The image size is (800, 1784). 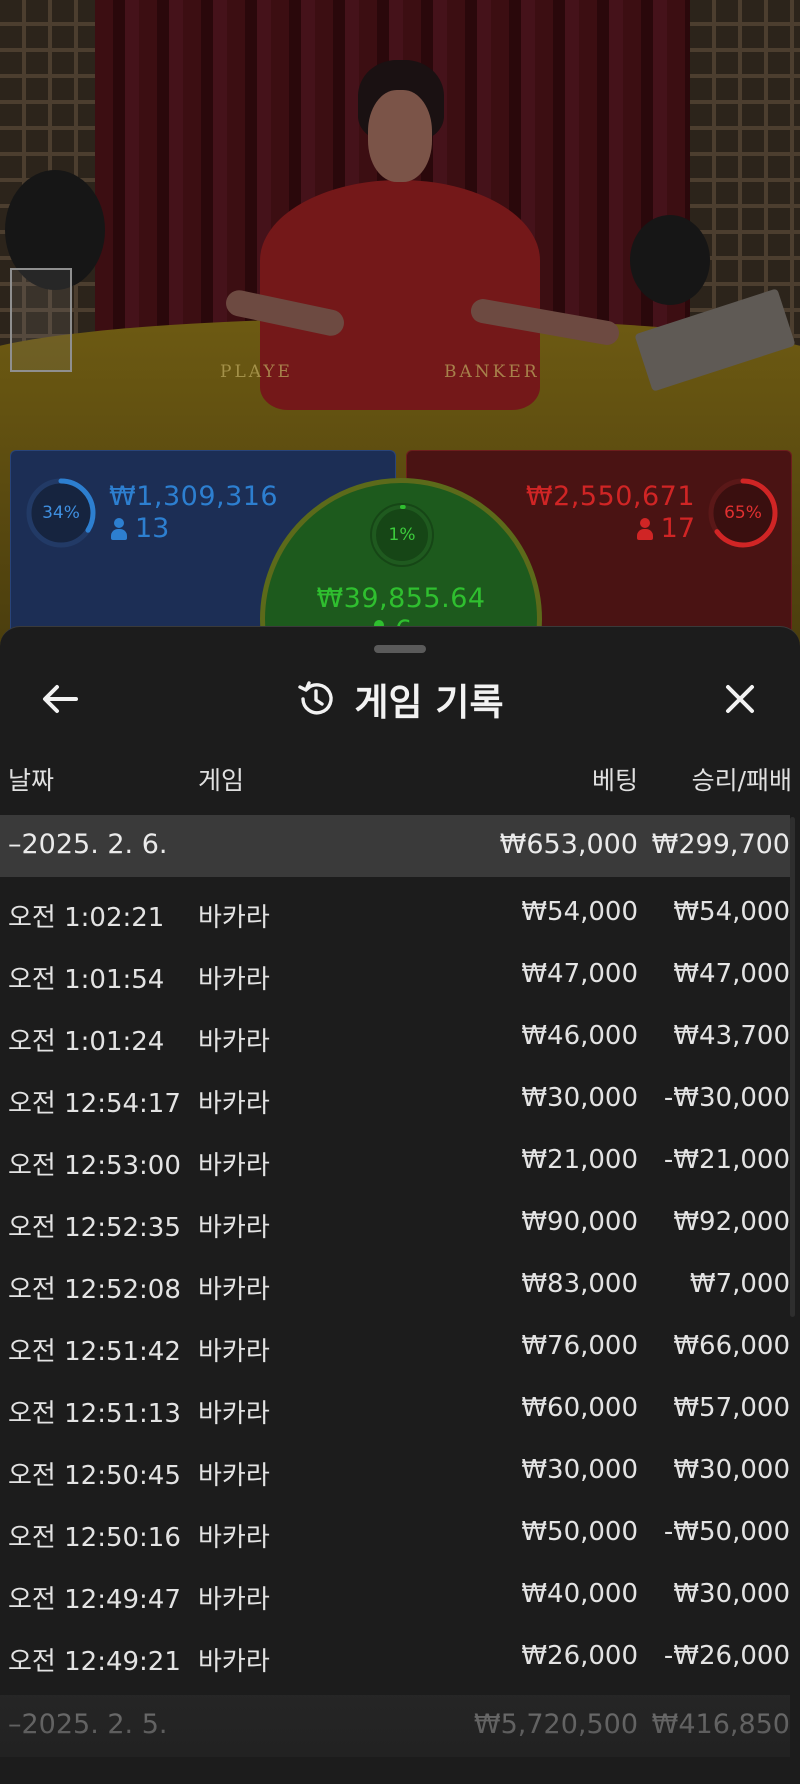 What do you see at coordinates (579, 1656) in the screenshot?
I see `row-bet: ₩26,000` at bounding box center [579, 1656].